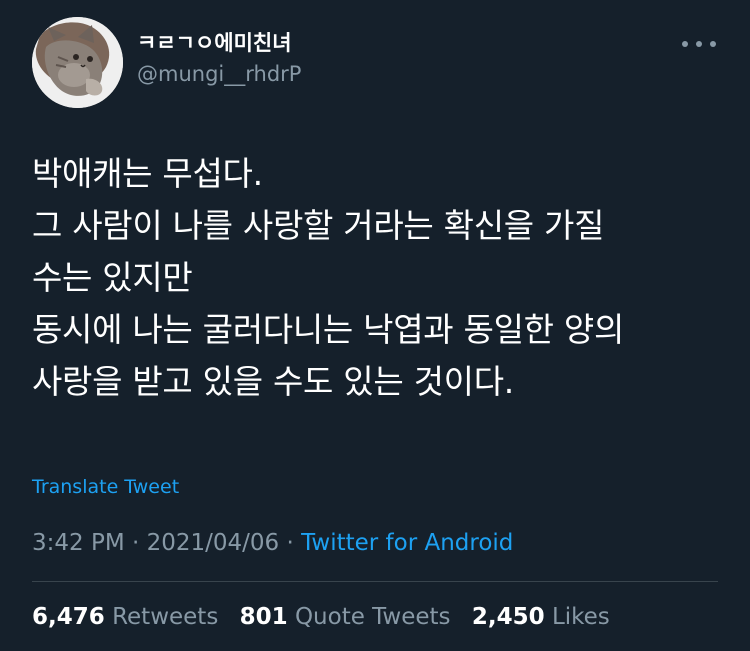 The height and width of the screenshot is (651, 750). Describe the element at coordinates (273, 381) in the screenshot. I see `tweet-text-line: 사랑을 받고 있을 수도 있는 것이다.` at that location.